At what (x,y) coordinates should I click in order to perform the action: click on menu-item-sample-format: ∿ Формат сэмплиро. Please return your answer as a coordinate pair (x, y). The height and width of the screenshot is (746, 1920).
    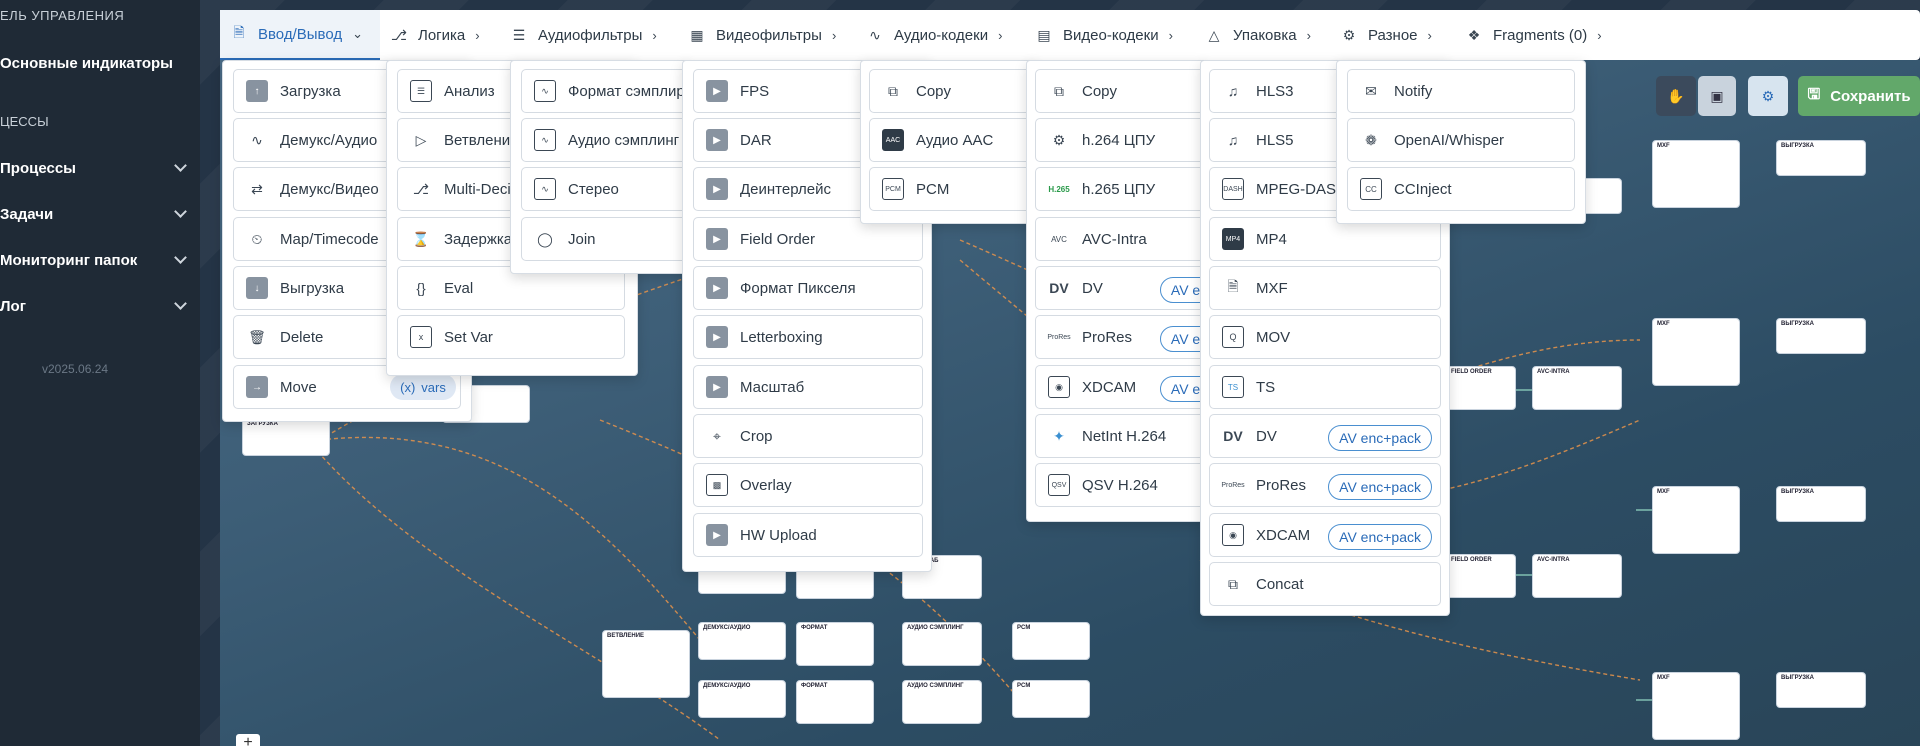
    Looking at the image, I should click on (611, 91).